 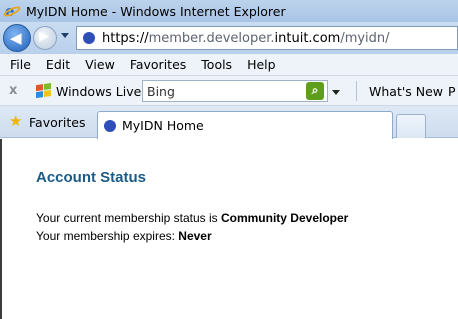 I want to click on back-button: ◀, so click(x=17, y=38).